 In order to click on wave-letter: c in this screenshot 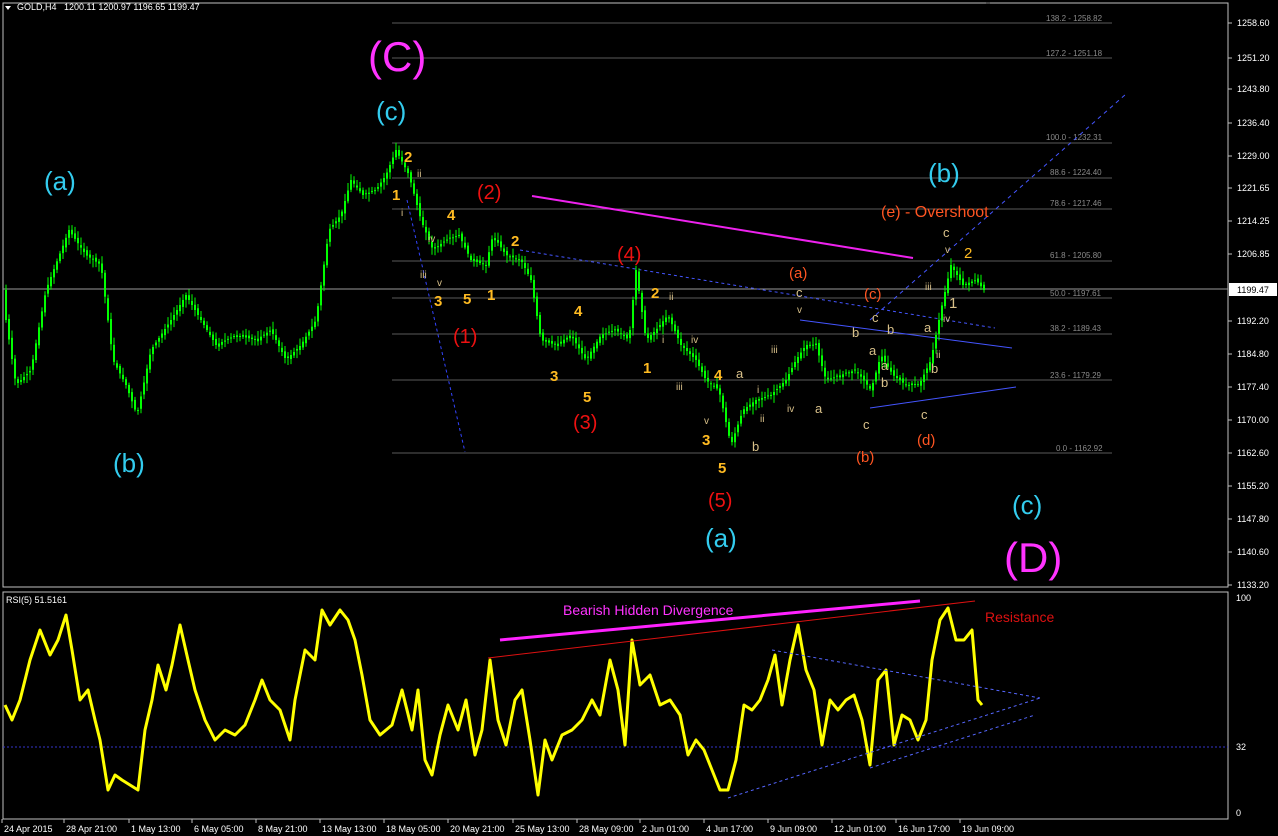, I will do `click(924, 414)`.